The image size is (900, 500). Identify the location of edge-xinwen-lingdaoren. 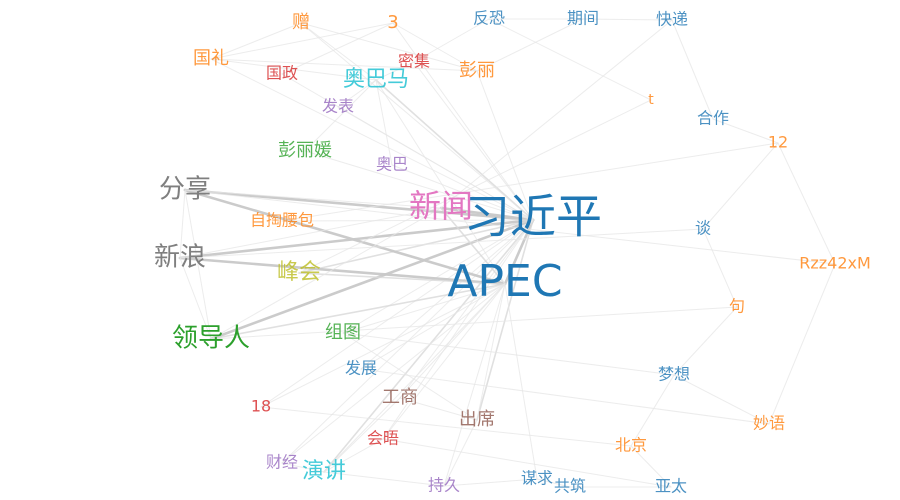
(326, 273).